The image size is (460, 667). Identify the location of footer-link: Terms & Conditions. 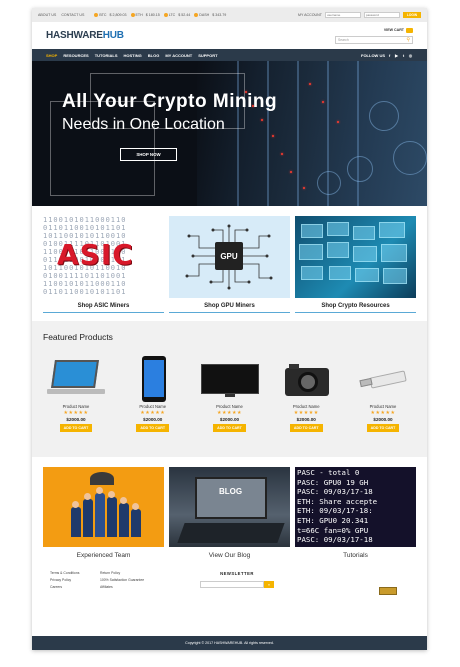
(75, 573).